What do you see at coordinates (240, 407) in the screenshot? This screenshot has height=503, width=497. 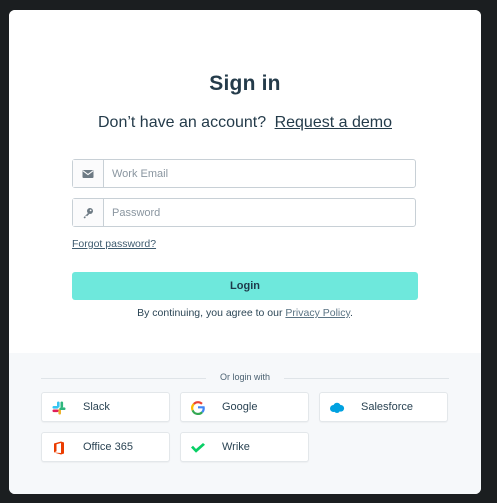 I see `google-label: Google` at bounding box center [240, 407].